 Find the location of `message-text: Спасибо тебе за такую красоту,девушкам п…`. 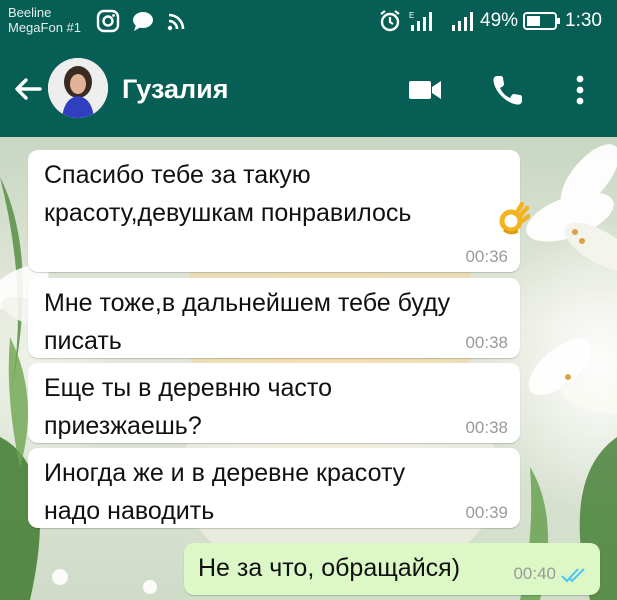

message-text: Спасибо тебе за такую красоту,девушкам п… is located at coordinates (228, 194).